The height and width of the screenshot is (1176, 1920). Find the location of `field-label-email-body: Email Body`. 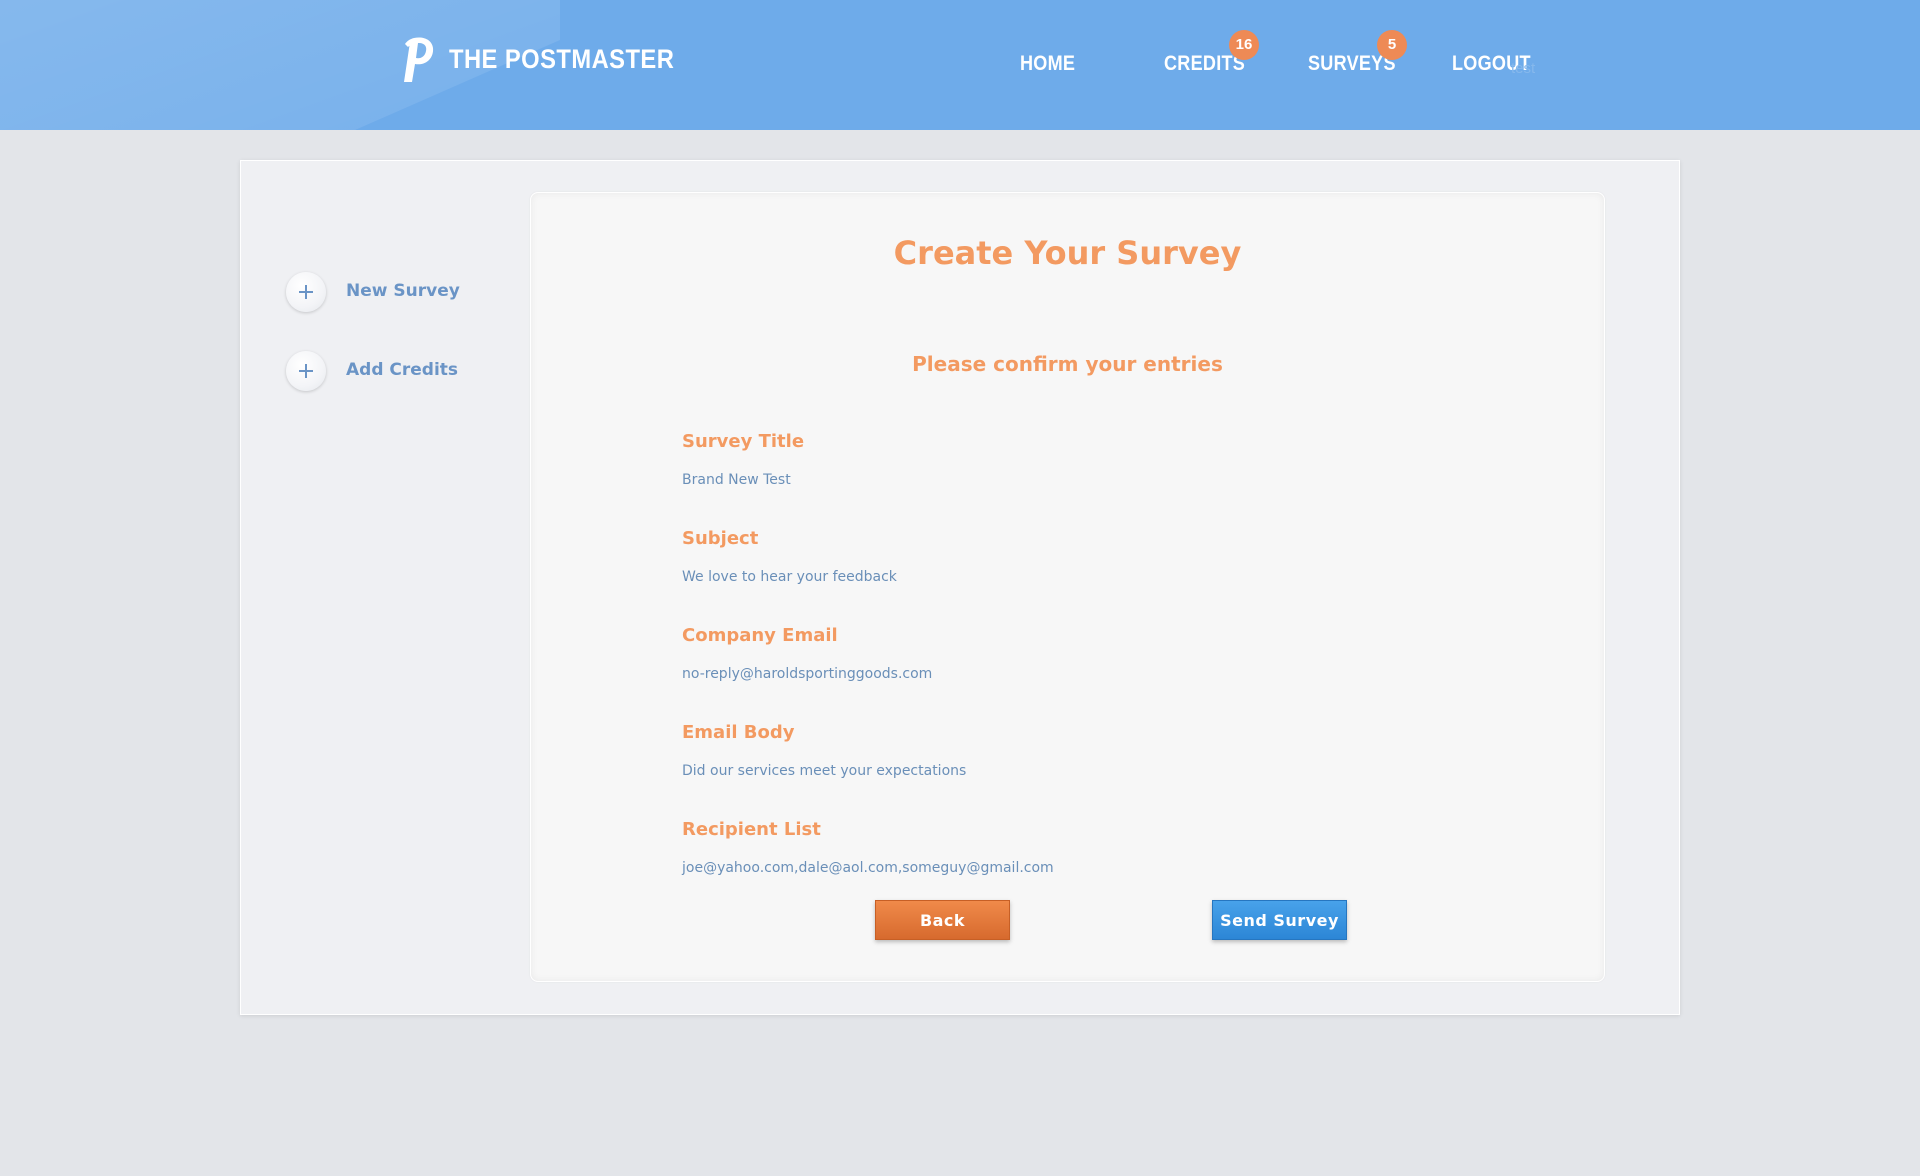

field-label-email-body: Email Body is located at coordinates (738, 732).